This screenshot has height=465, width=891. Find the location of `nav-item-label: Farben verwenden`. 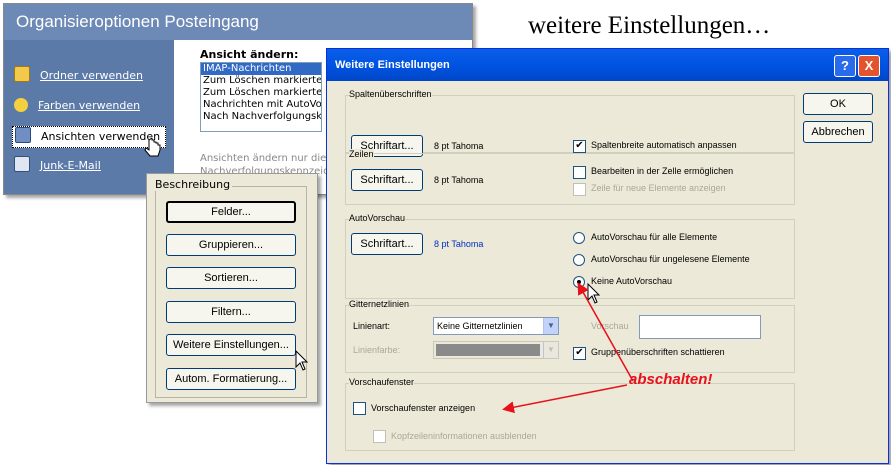

nav-item-label: Farben verwenden is located at coordinates (89, 105).